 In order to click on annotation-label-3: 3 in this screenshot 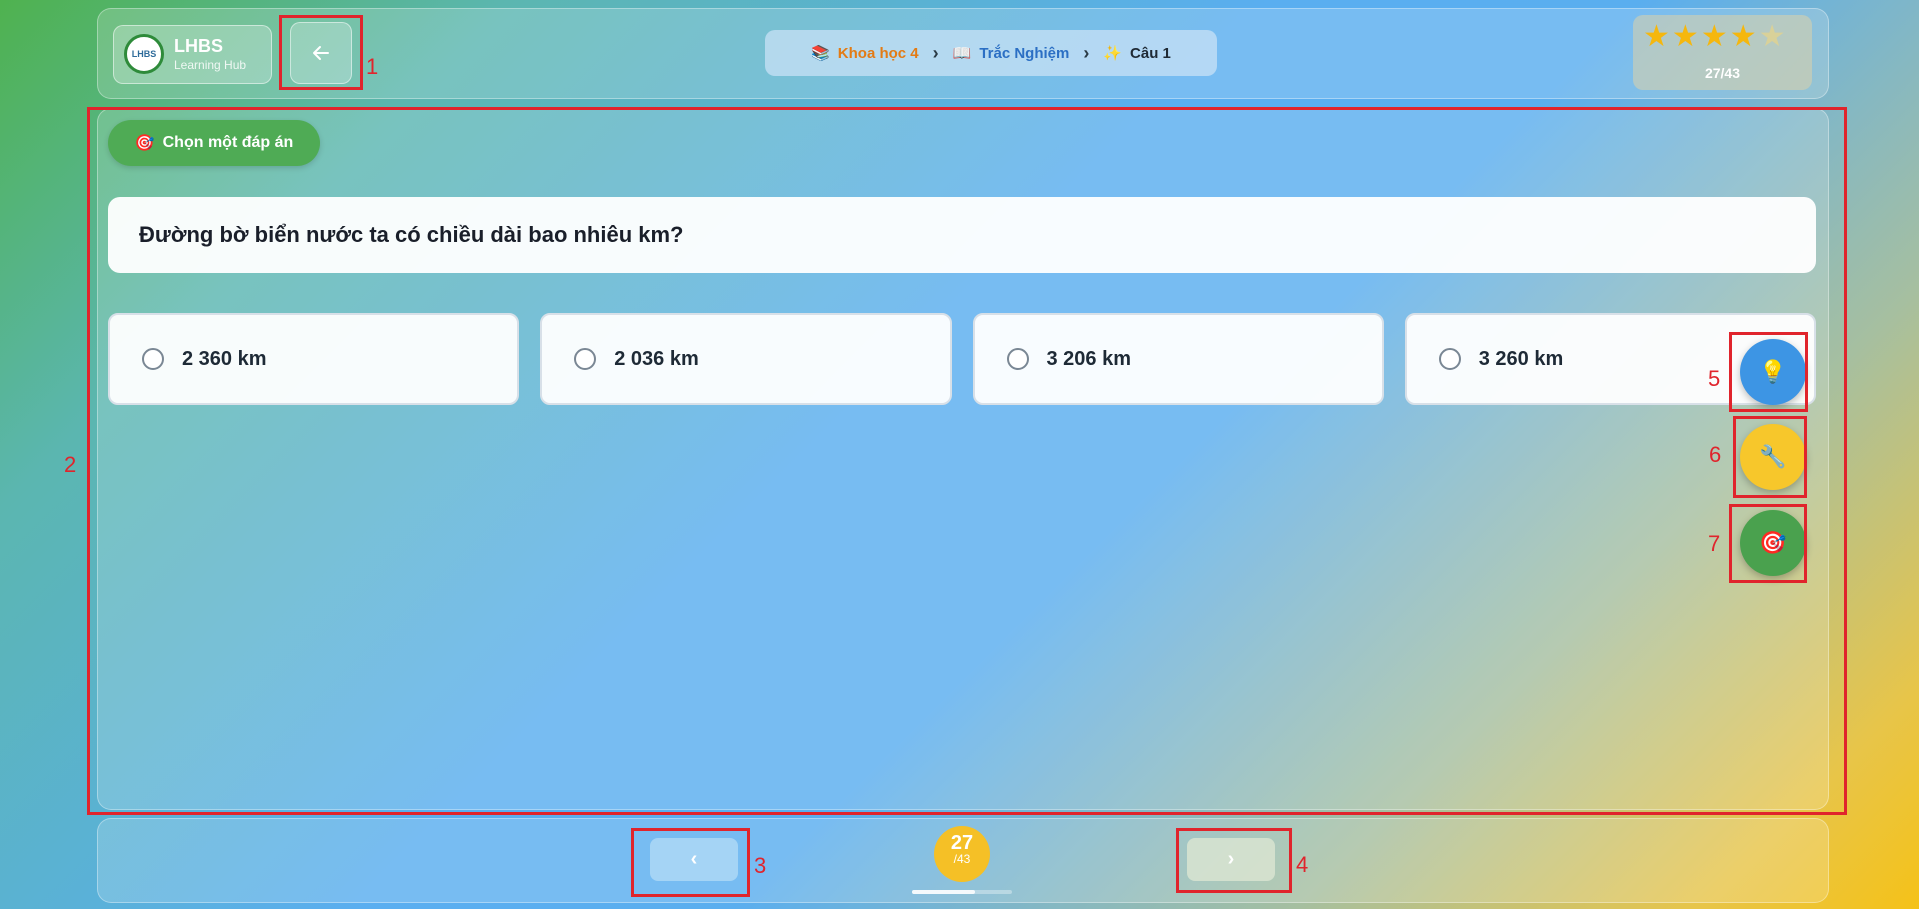, I will do `click(760, 865)`.